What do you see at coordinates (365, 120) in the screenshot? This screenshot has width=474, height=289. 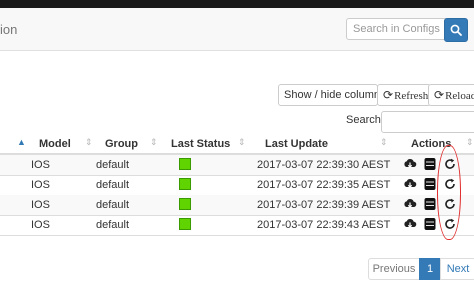 I see `table-search-label: Search:` at bounding box center [365, 120].